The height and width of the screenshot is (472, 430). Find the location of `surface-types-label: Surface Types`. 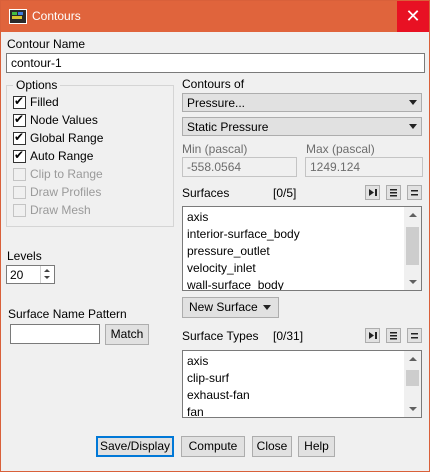

surface-types-label: Surface Types is located at coordinates (220, 336).